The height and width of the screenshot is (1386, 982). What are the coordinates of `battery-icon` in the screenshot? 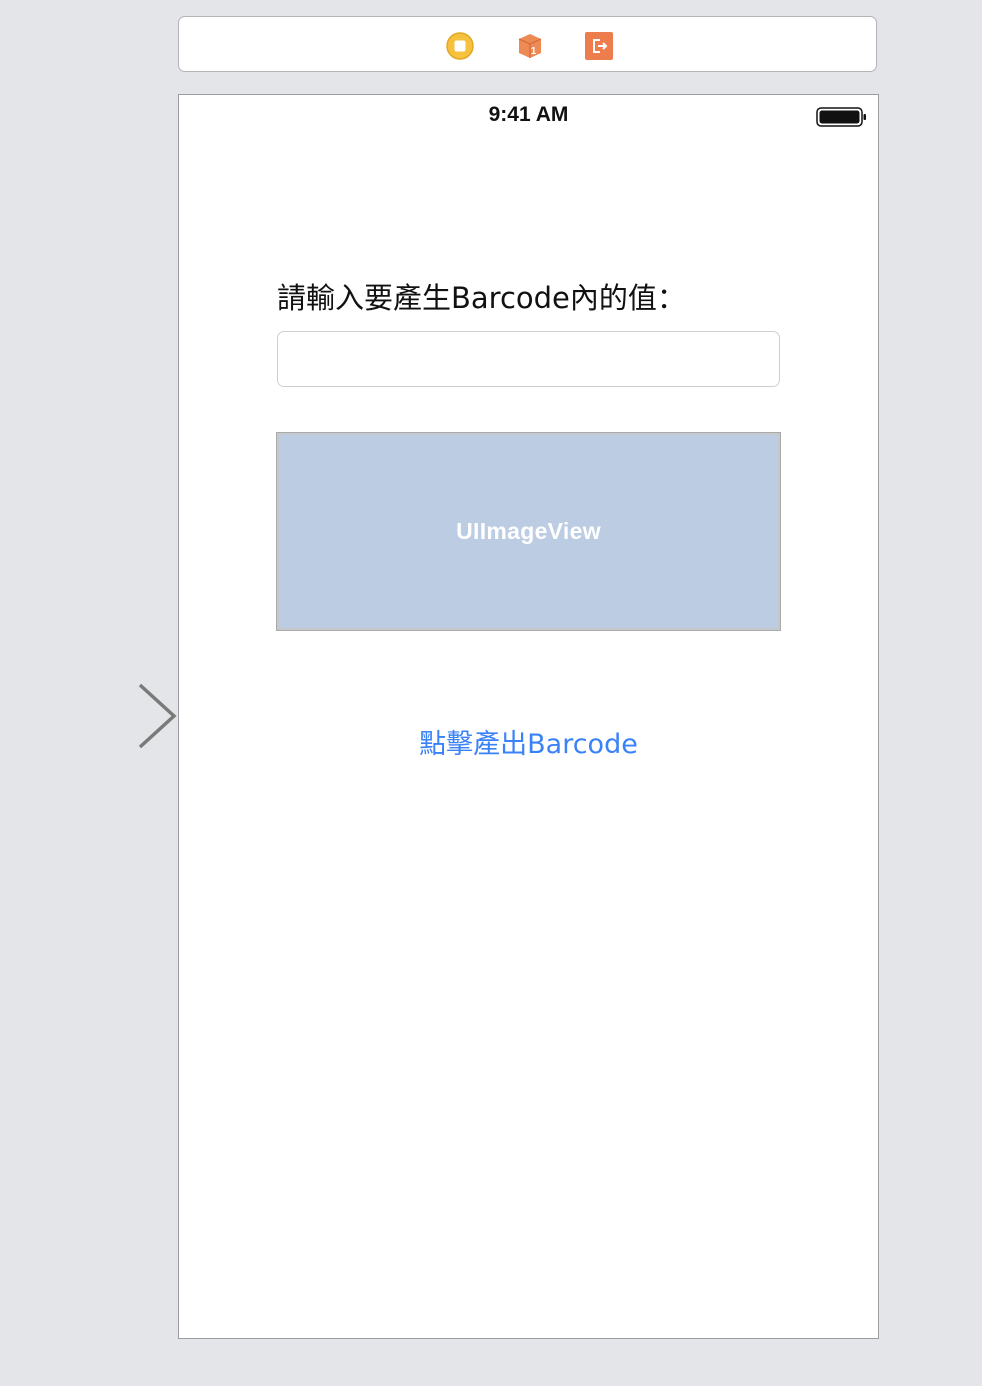 It's located at (841, 117).